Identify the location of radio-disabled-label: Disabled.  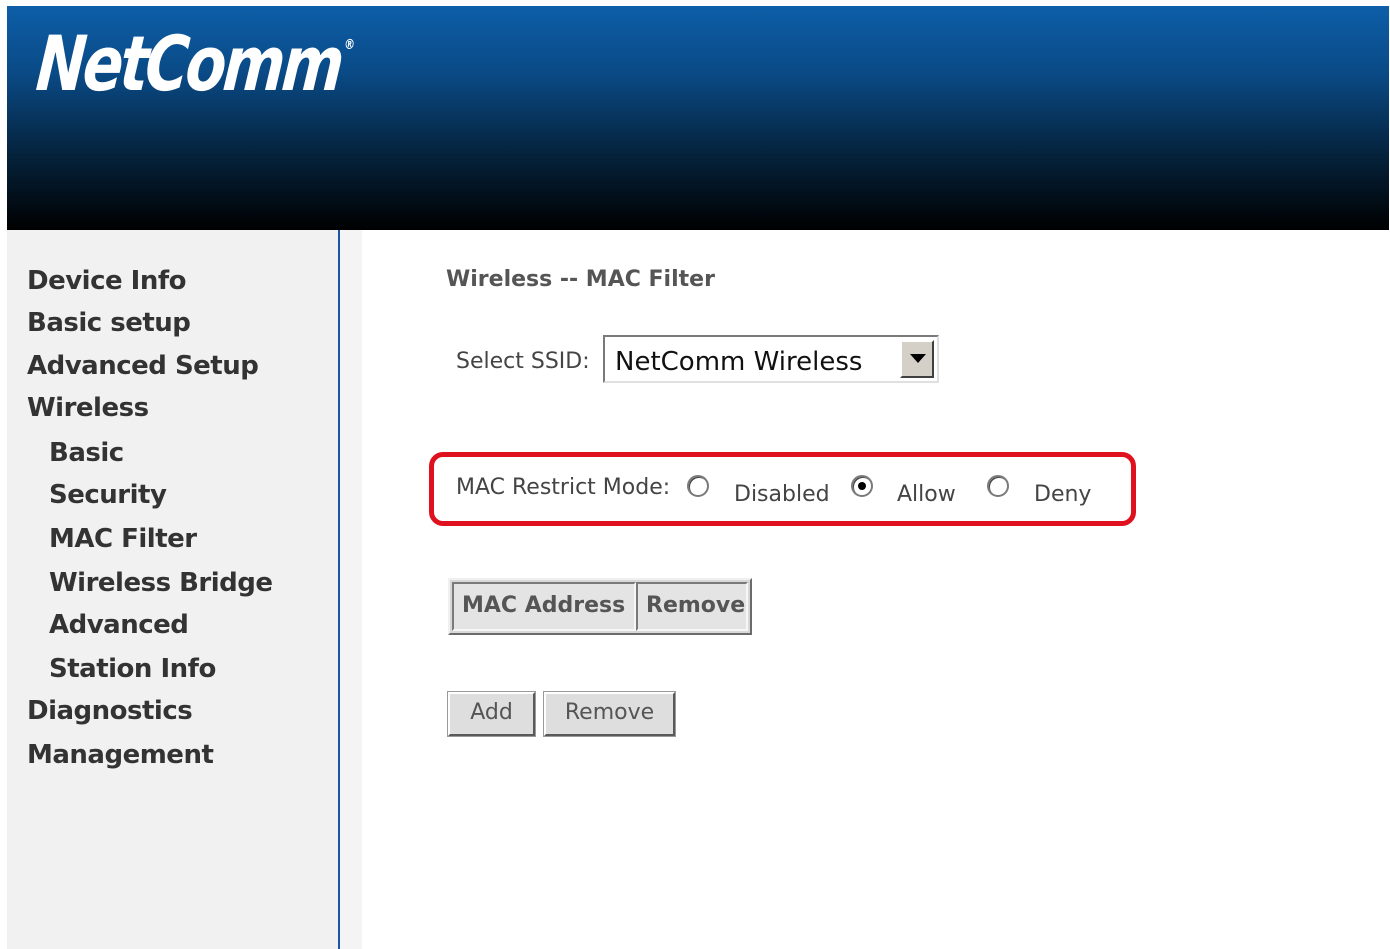
(782, 494).